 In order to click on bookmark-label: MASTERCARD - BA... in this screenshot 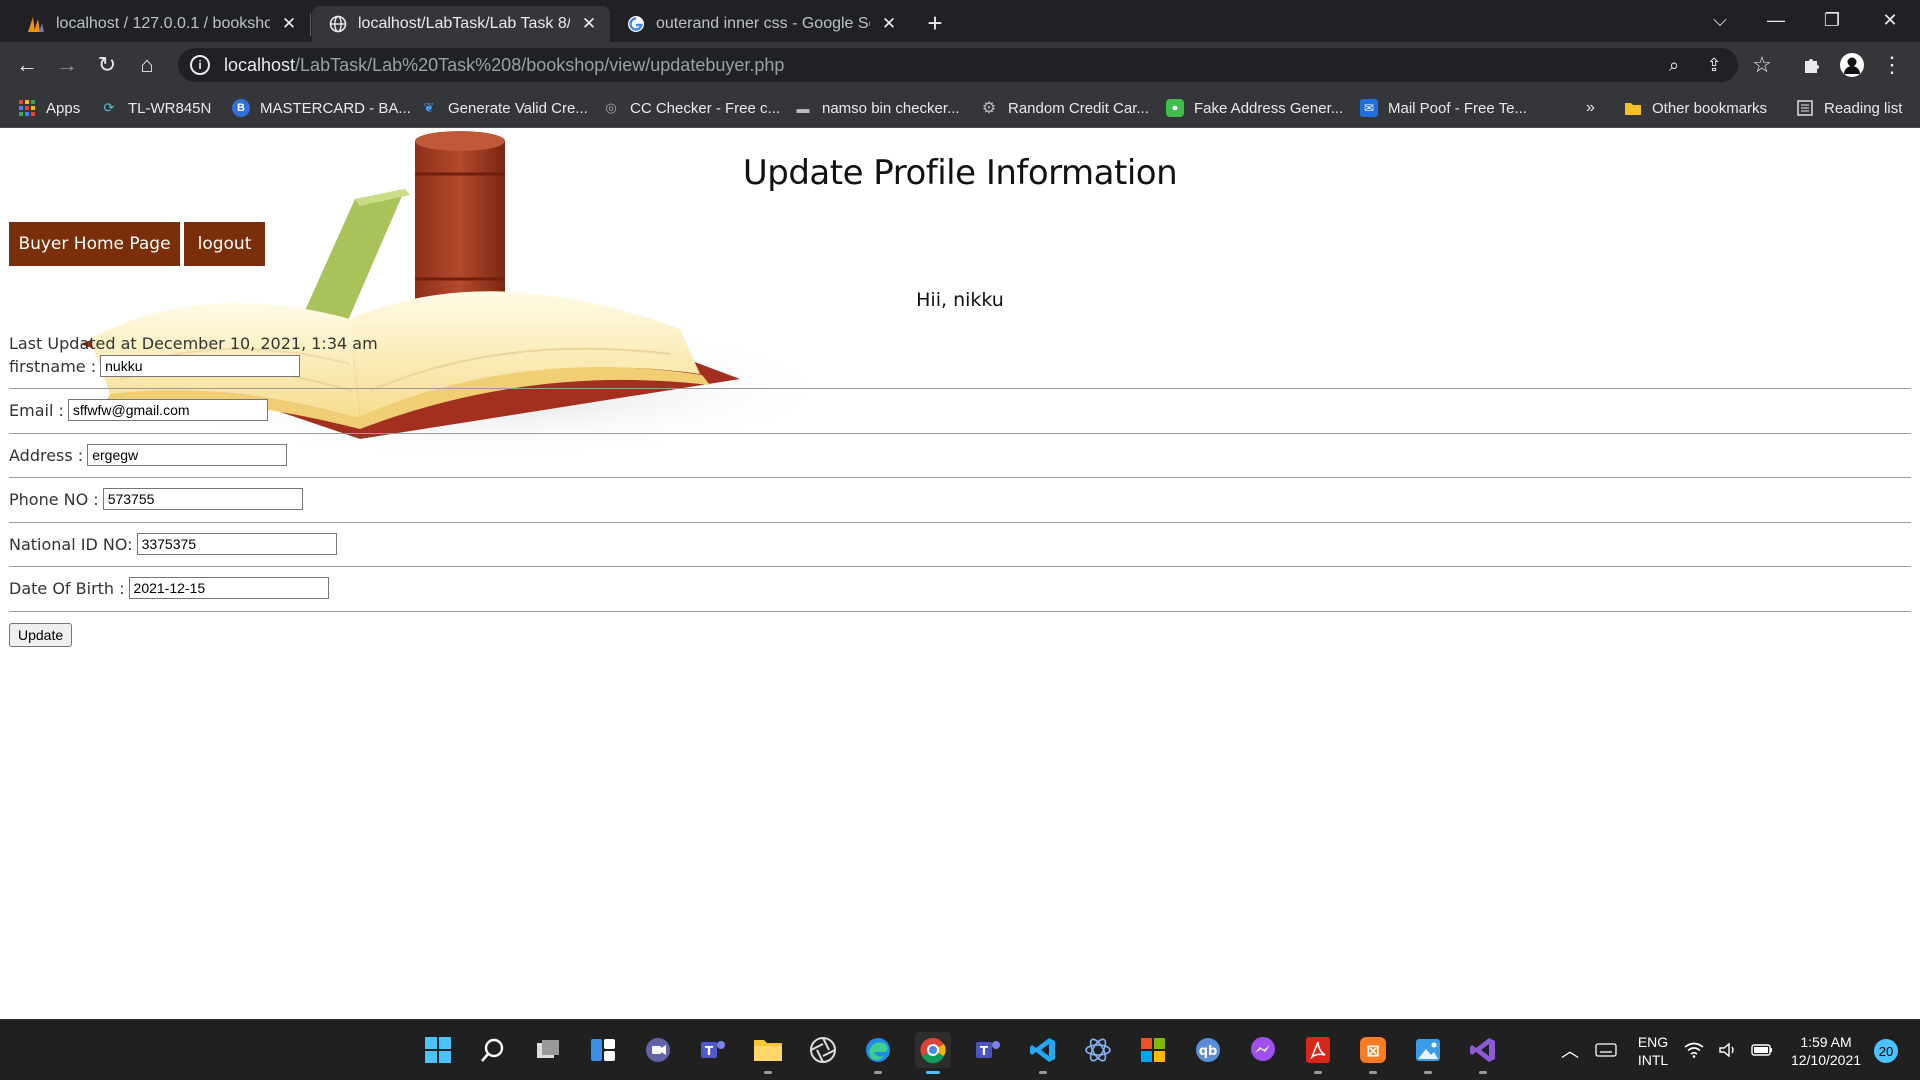, I will do `click(335, 108)`.